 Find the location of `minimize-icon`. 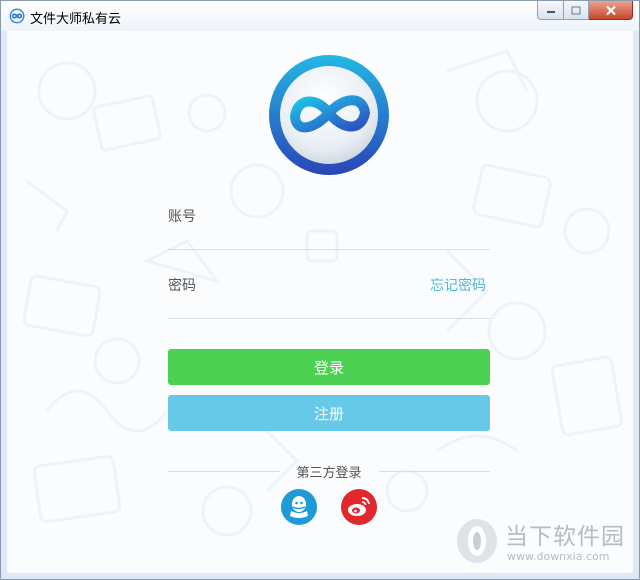

minimize-icon is located at coordinates (550, 12).